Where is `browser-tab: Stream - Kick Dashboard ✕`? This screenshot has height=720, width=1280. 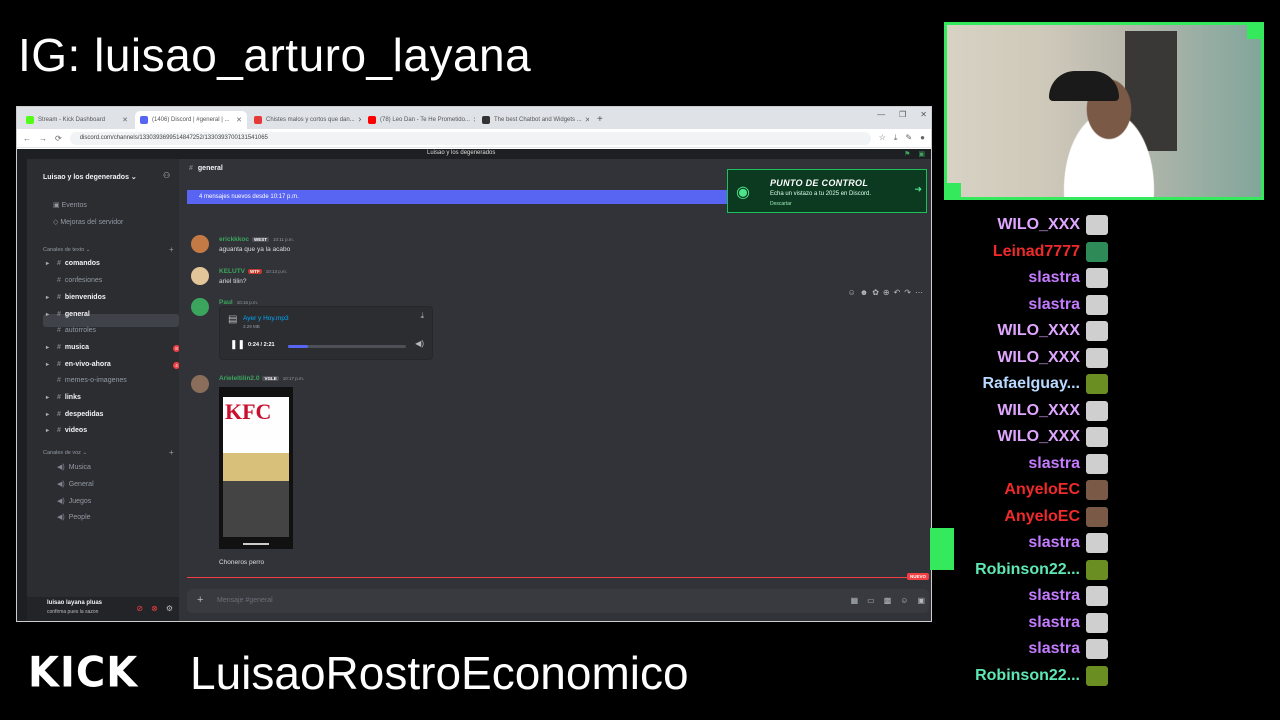
browser-tab: Stream - Kick Dashboard ✕ is located at coordinates (77, 120).